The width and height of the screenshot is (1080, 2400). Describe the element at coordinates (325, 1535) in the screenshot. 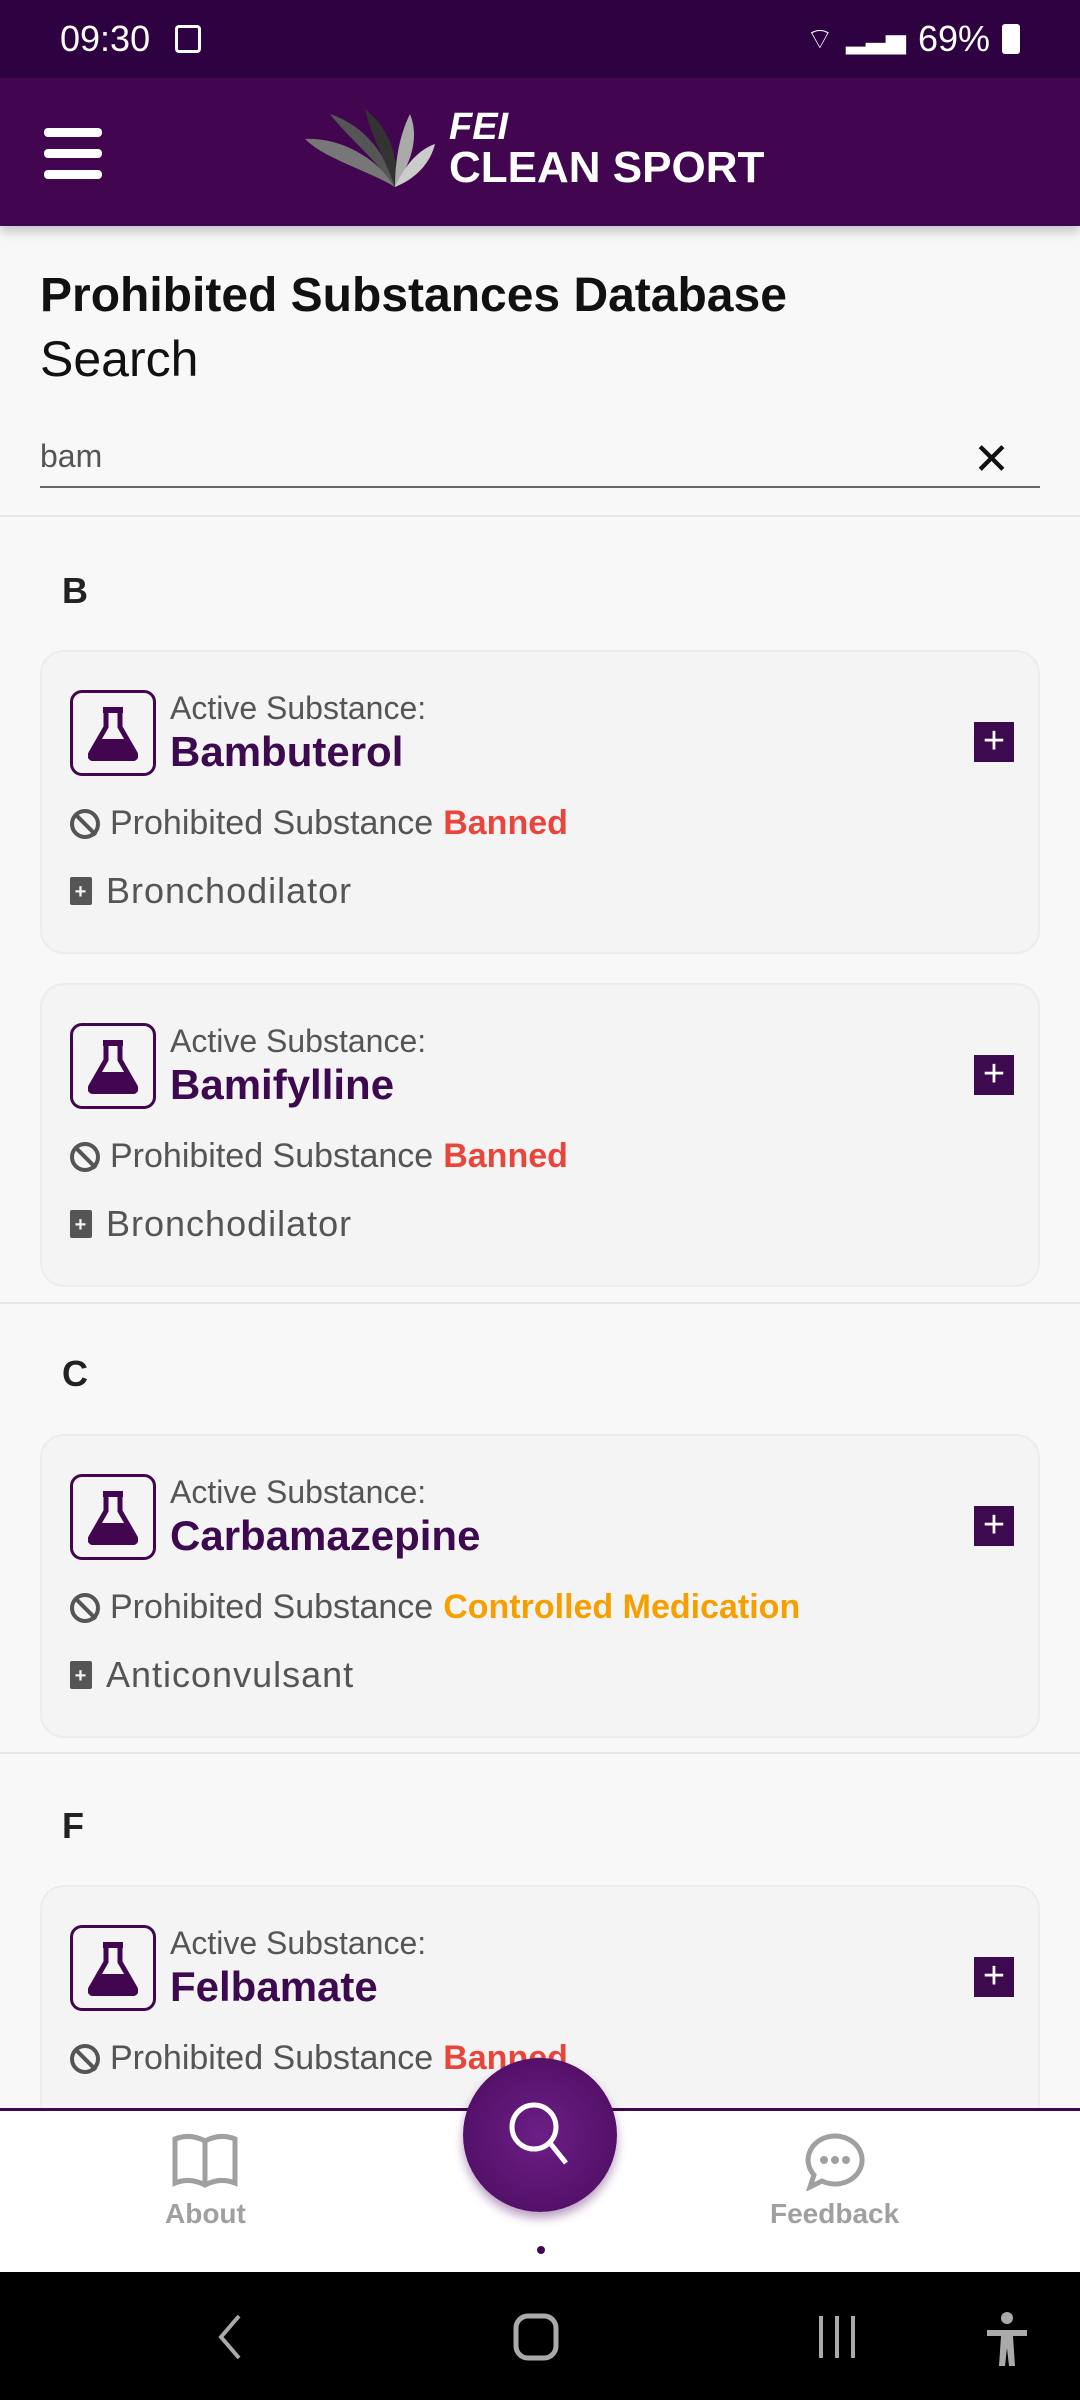

I see `substance-name: Carbamazepine` at that location.